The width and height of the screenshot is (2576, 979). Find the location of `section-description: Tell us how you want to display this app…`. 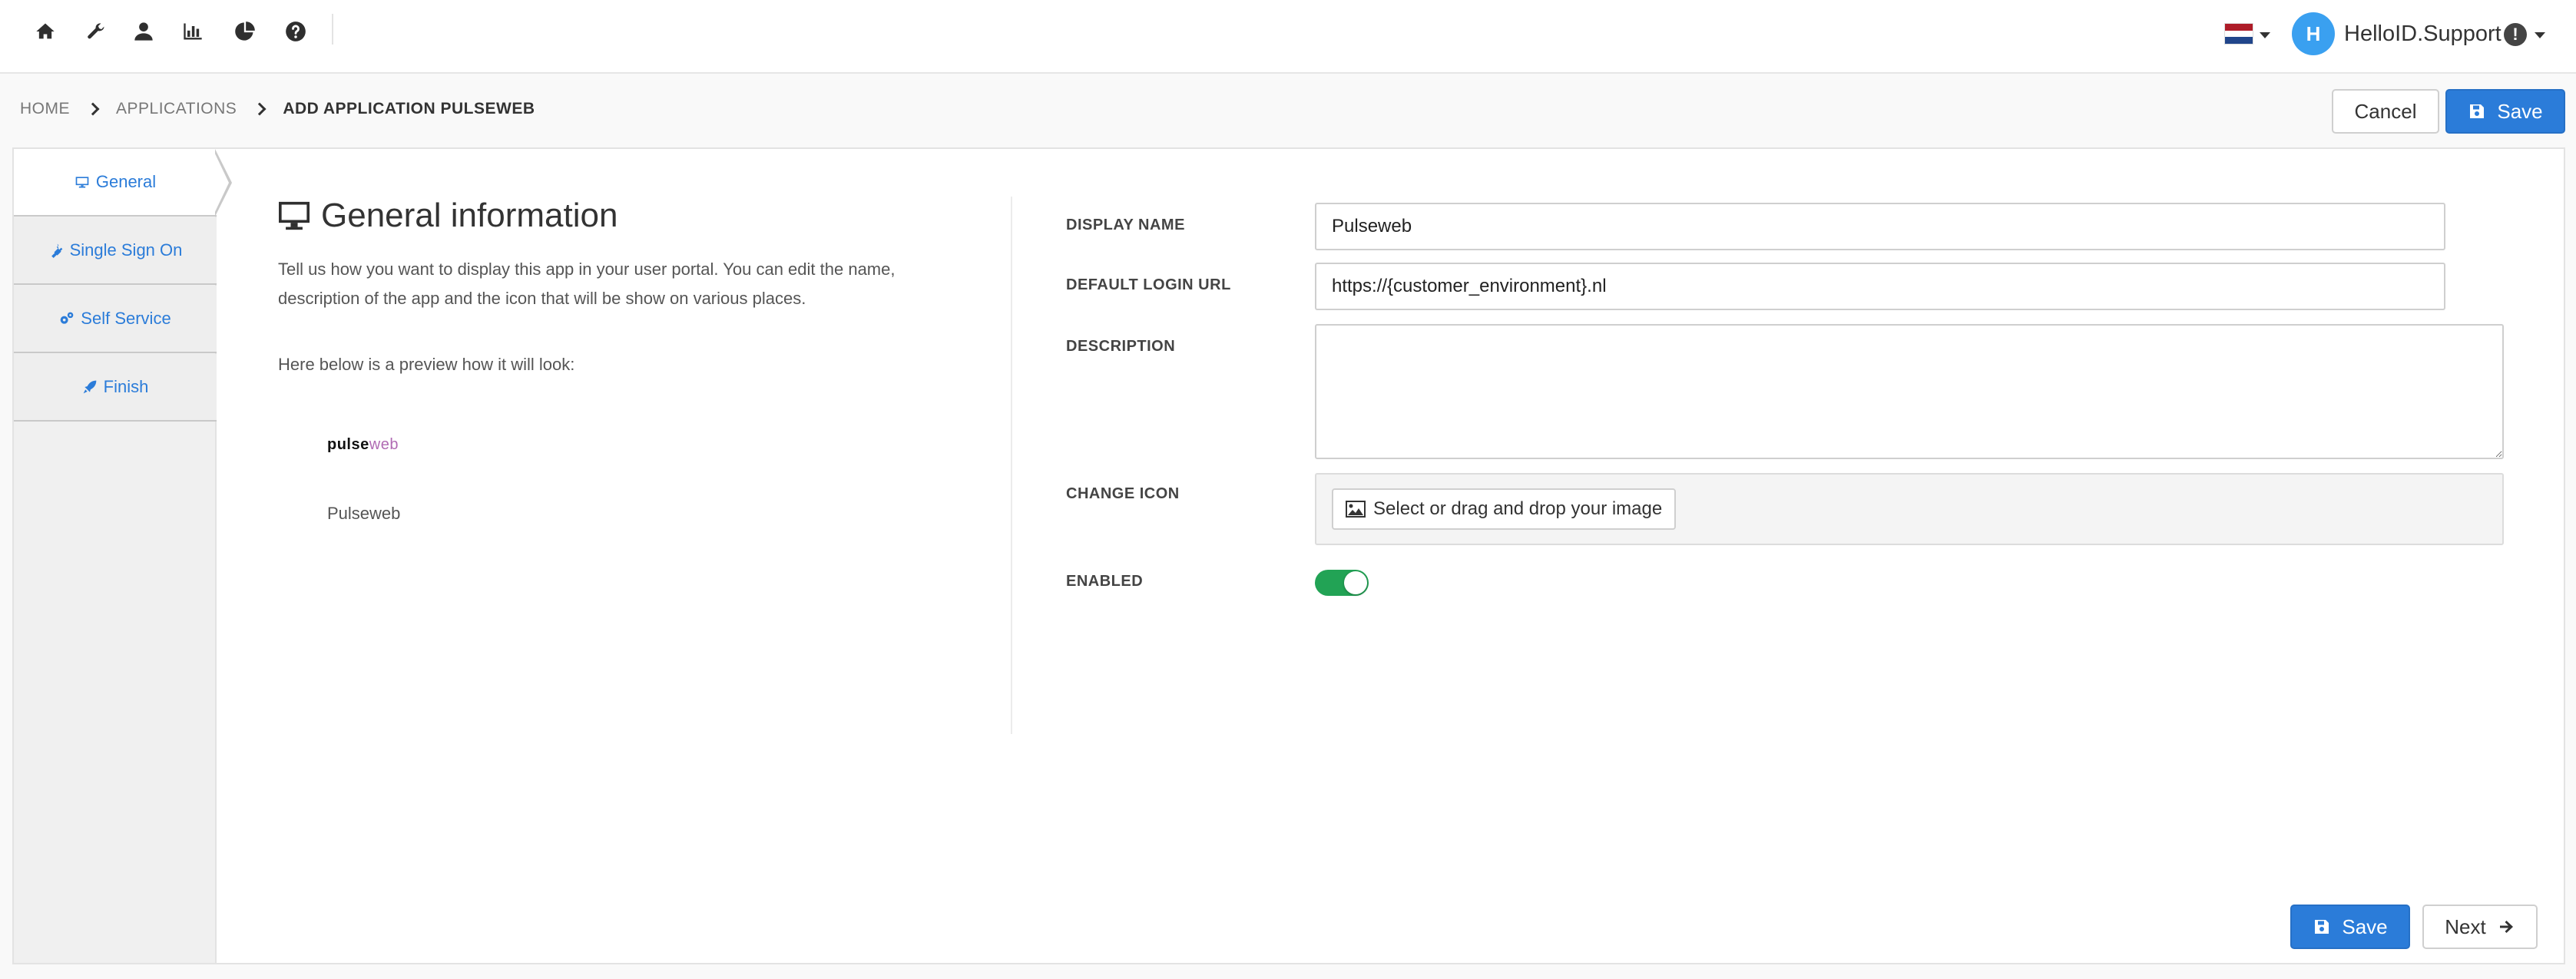

section-description: Tell us how you want to display this app… is located at coordinates (587, 284).